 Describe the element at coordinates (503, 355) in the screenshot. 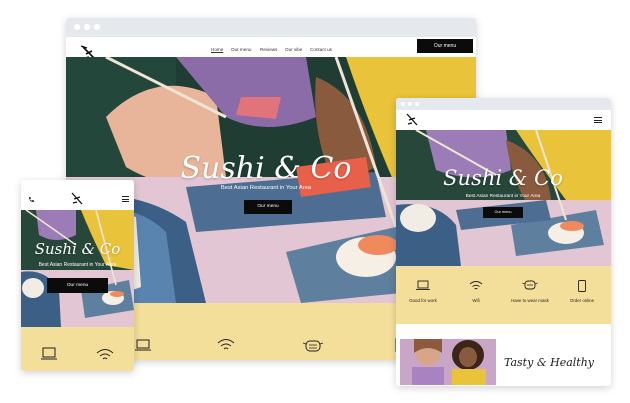

I see `tablet-promo-section: Tasty & Healthy` at that location.